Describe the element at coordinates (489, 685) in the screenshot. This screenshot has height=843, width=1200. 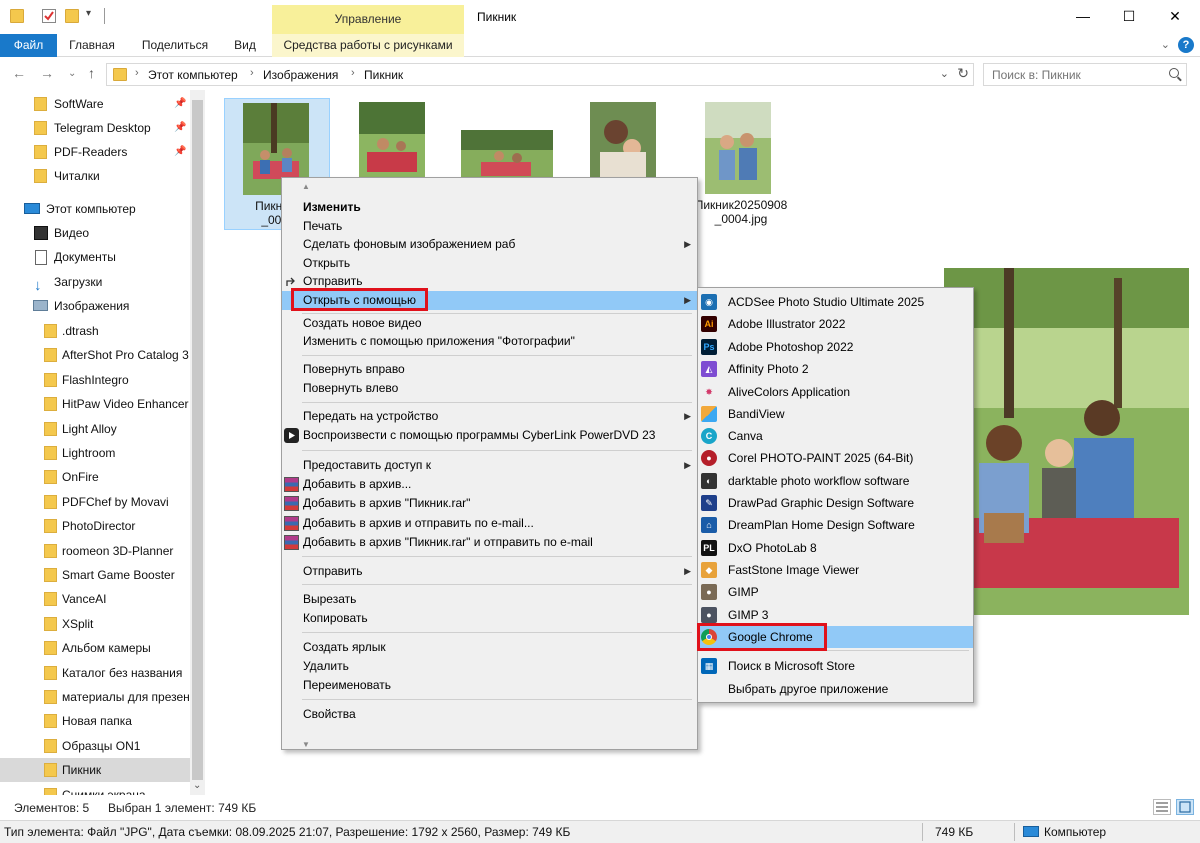
I see `menu-item-rename: Переименовать` at that location.